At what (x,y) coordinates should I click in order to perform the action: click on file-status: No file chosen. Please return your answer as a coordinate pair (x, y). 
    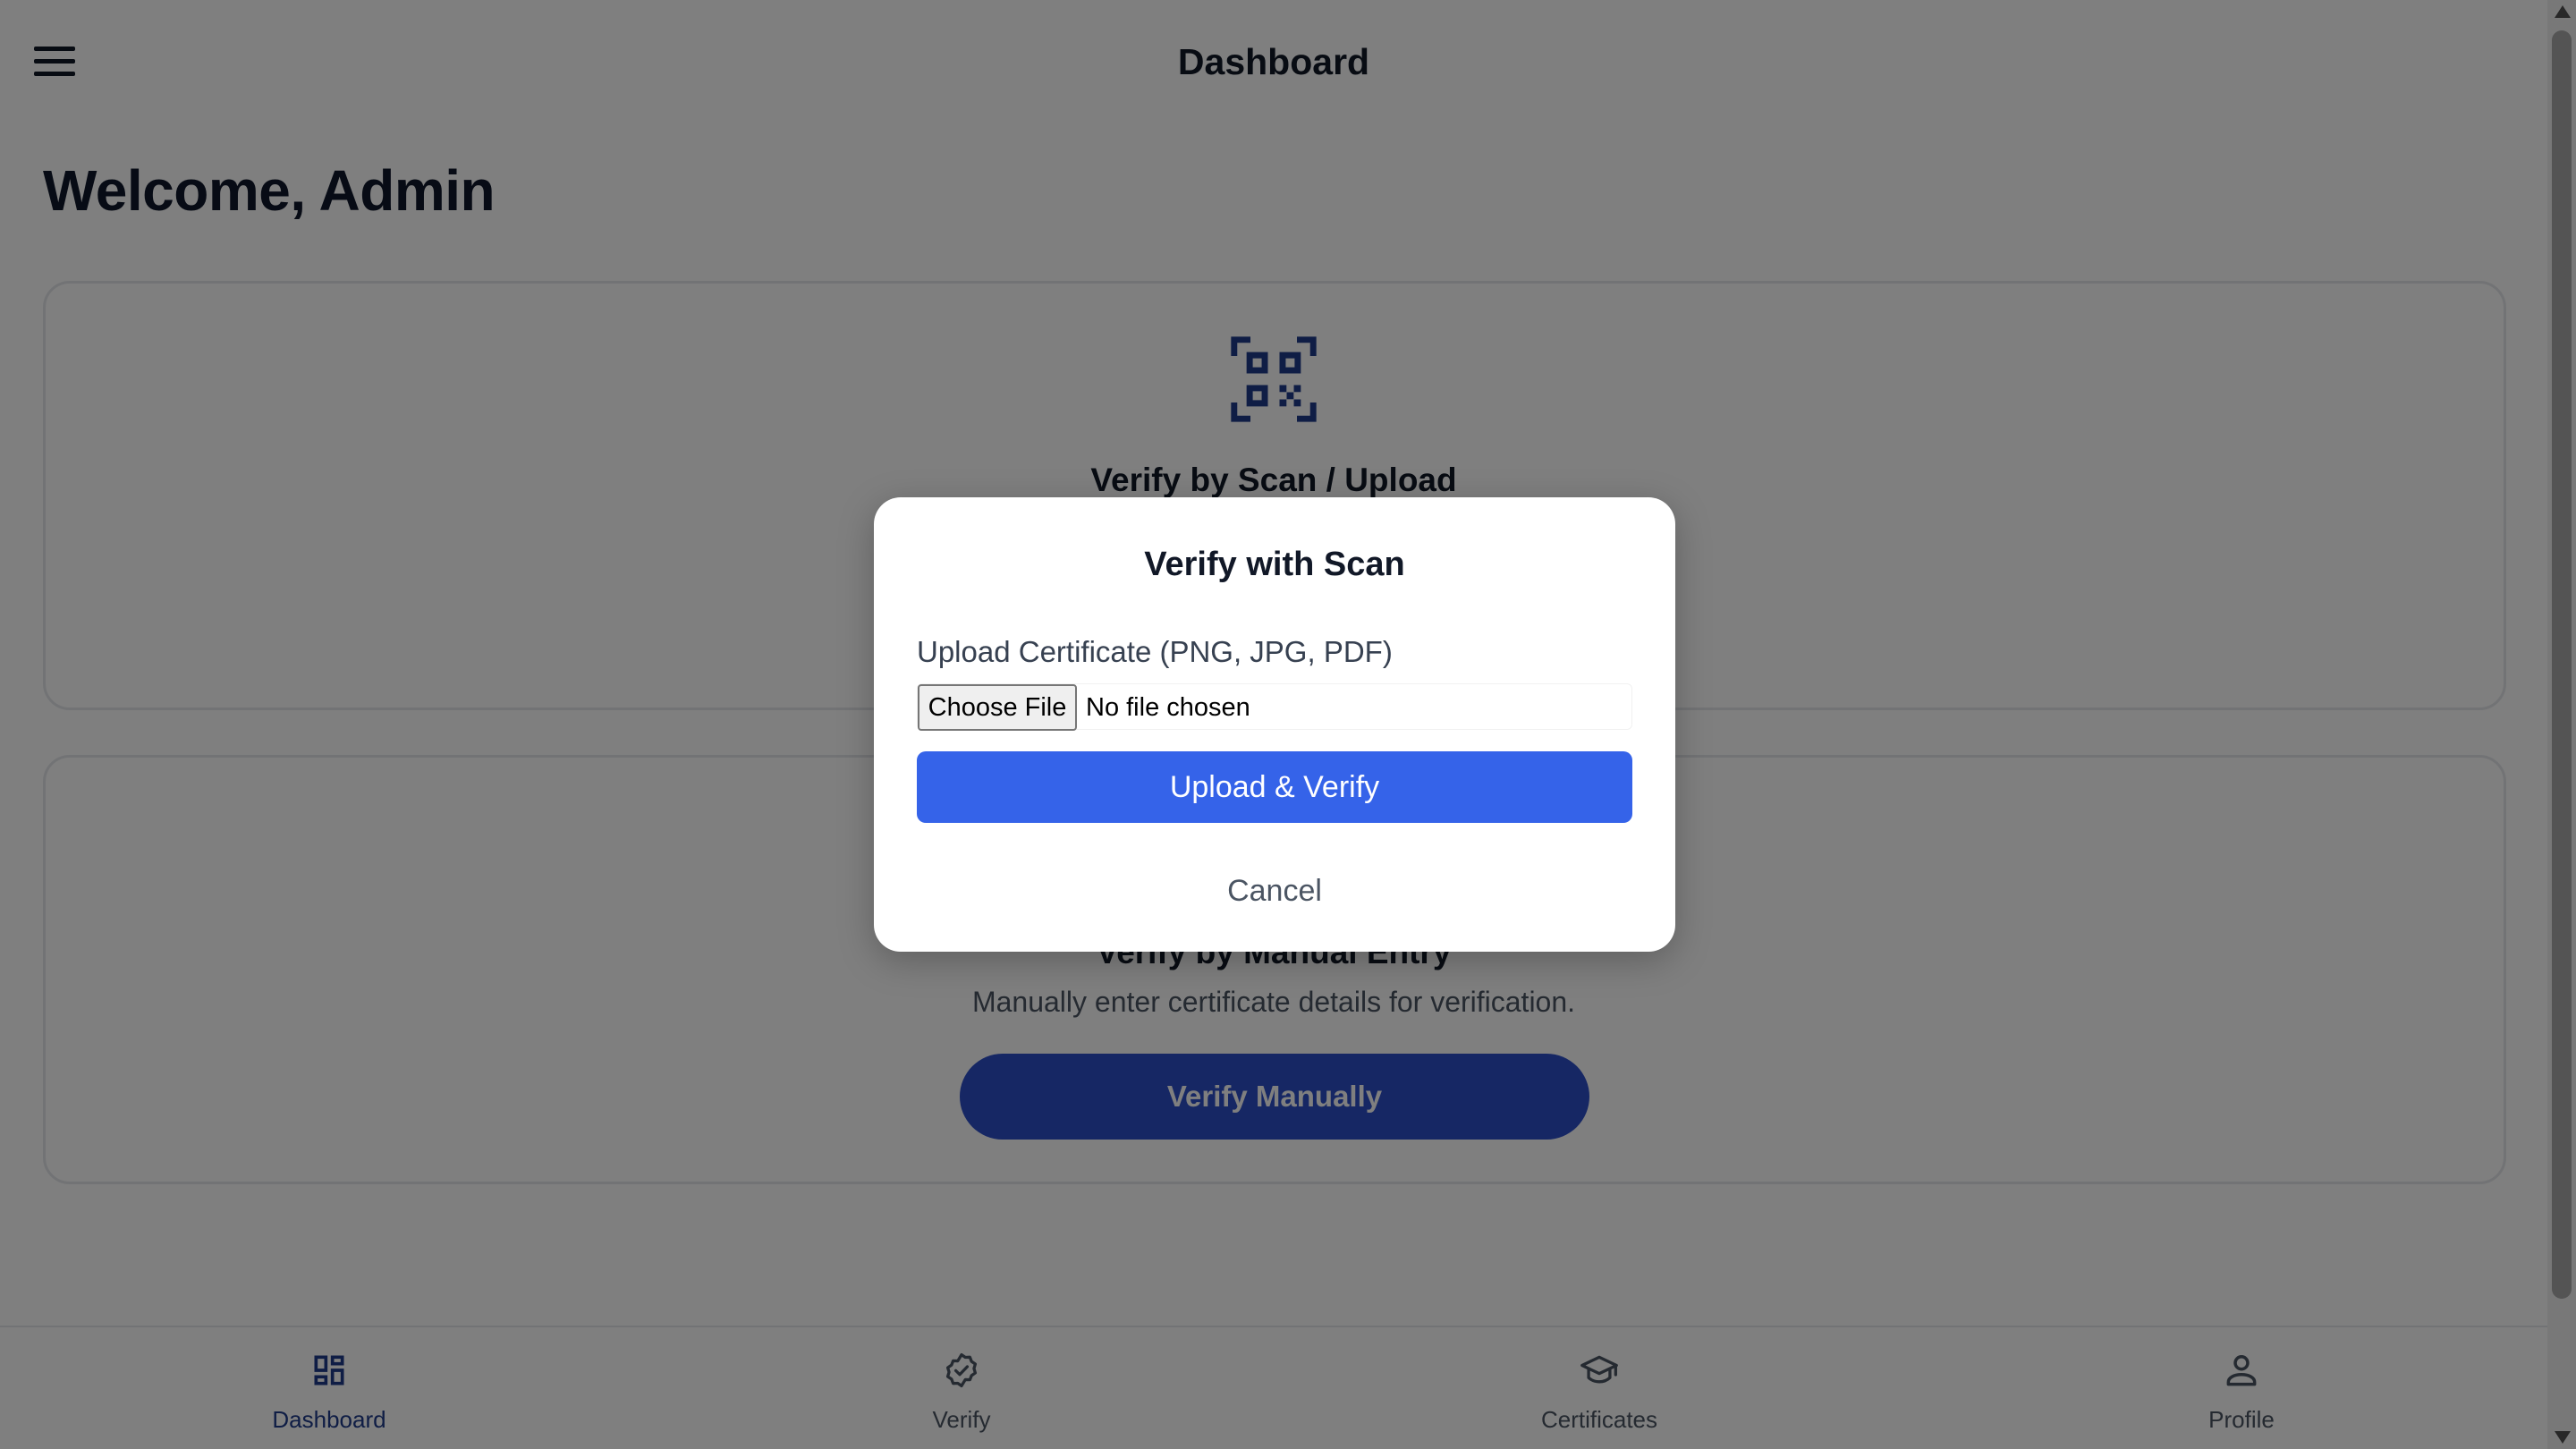
    Looking at the image, I should click on (1168, 707).